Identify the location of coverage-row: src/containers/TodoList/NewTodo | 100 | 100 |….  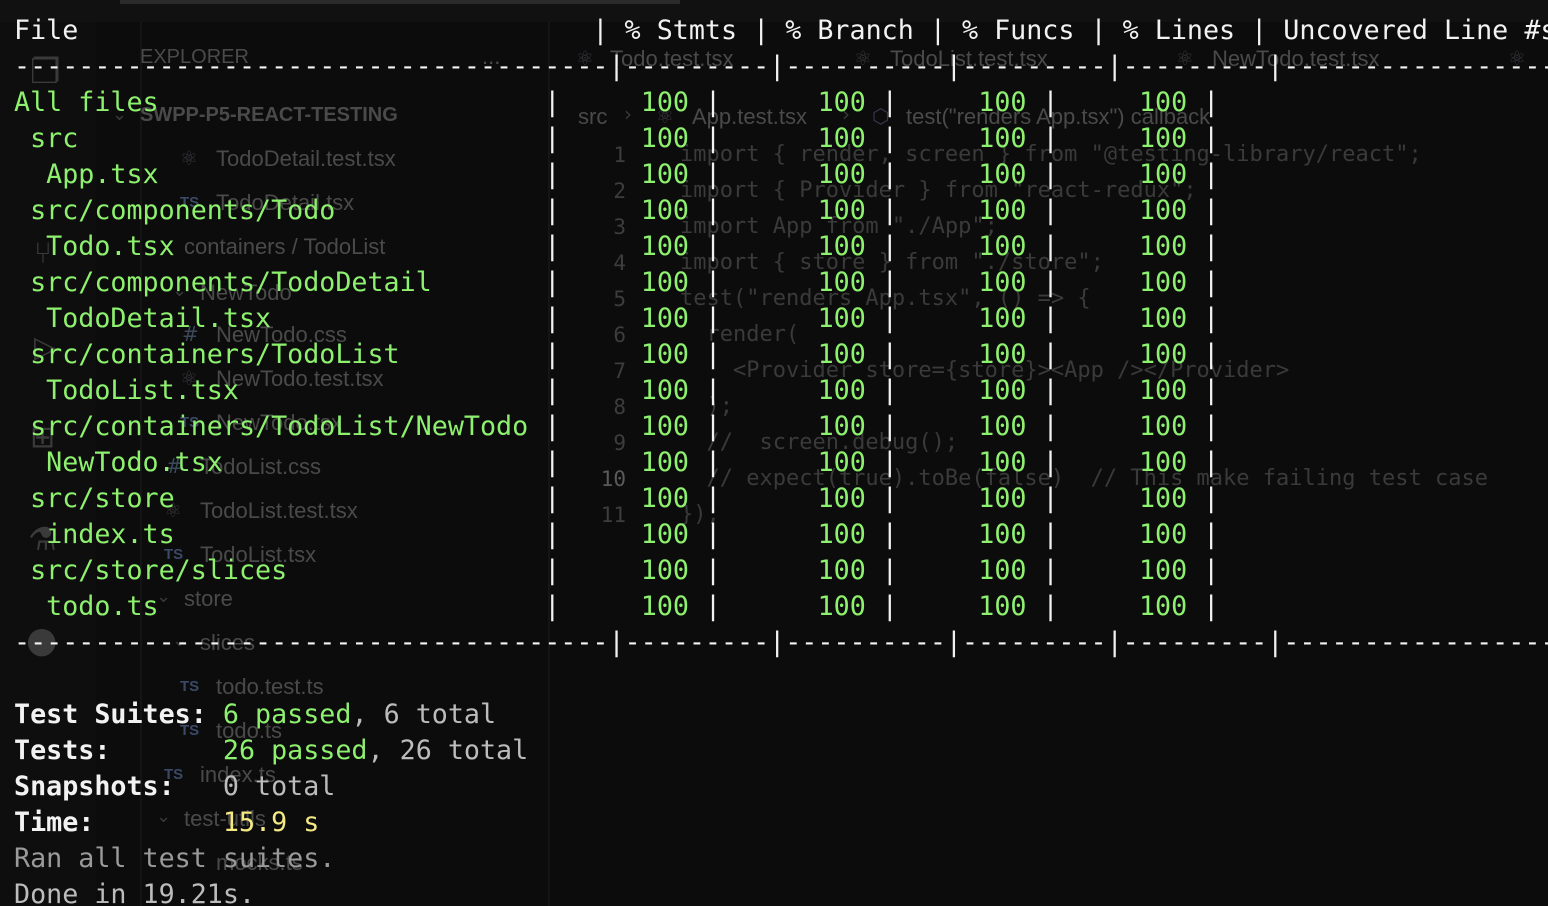
(616, 427).